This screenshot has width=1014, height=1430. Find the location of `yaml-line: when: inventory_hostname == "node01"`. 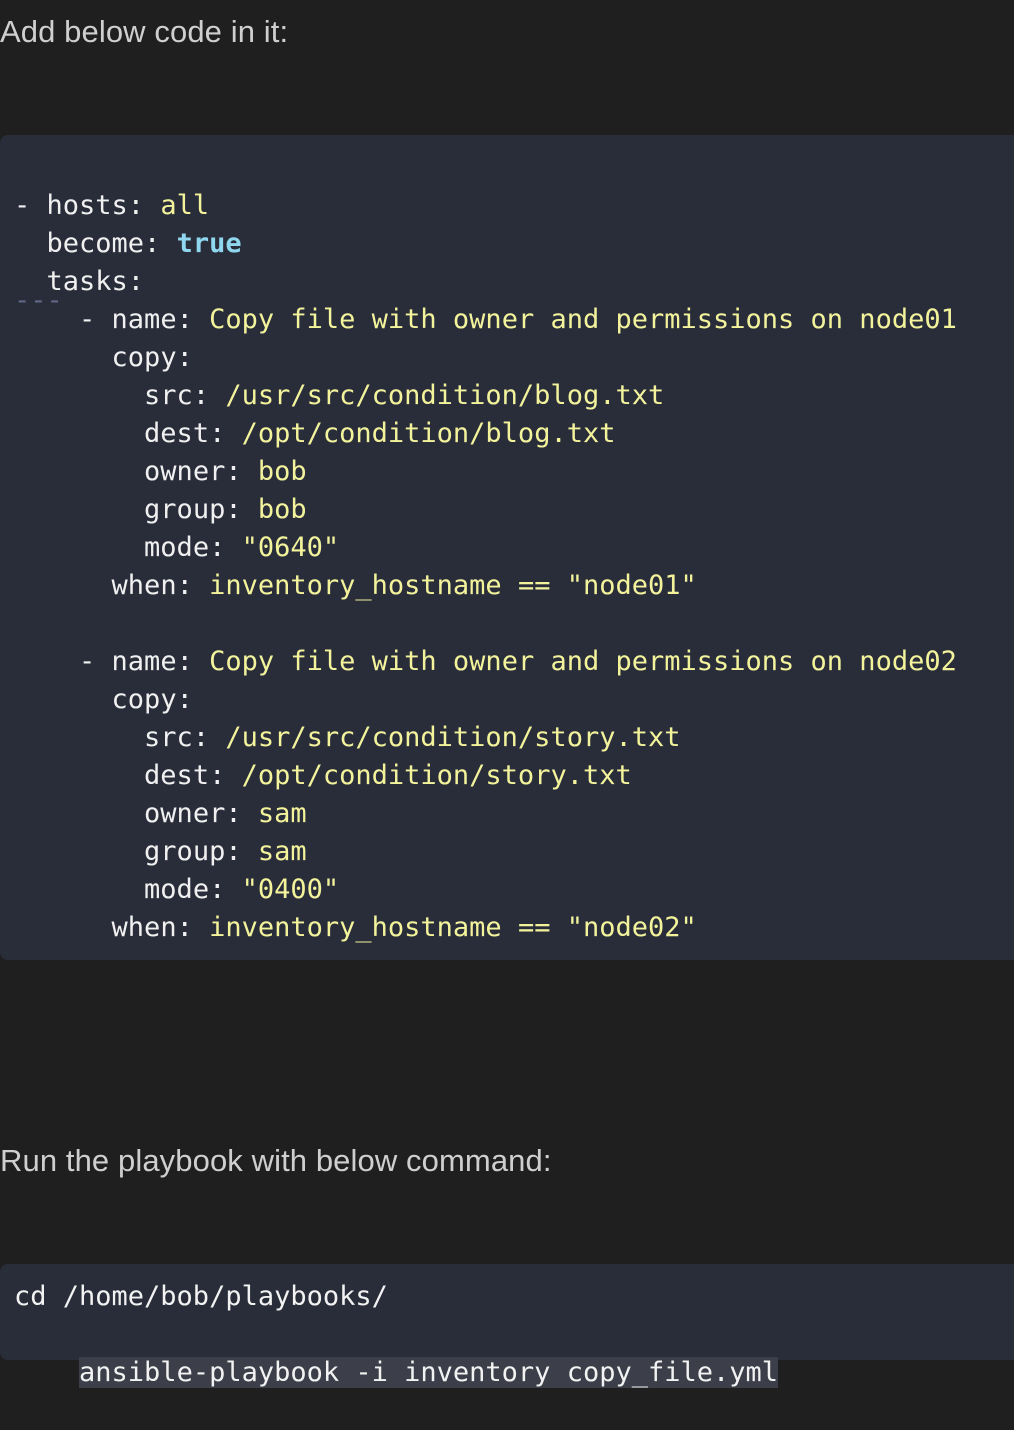

yaml-line: when: inventory_hostname == "node01" is located at coordinates (355, 586).